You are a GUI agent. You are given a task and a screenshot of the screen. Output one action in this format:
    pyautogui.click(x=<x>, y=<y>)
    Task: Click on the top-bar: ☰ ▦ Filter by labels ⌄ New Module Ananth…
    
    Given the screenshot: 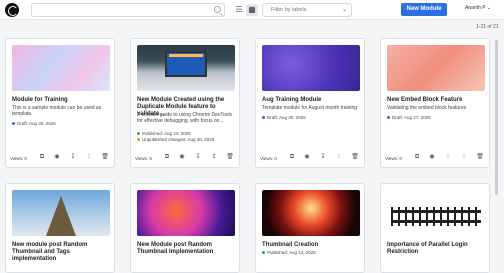 What is the action you would take?
    pyautogui.click(x=252, y=10)
    